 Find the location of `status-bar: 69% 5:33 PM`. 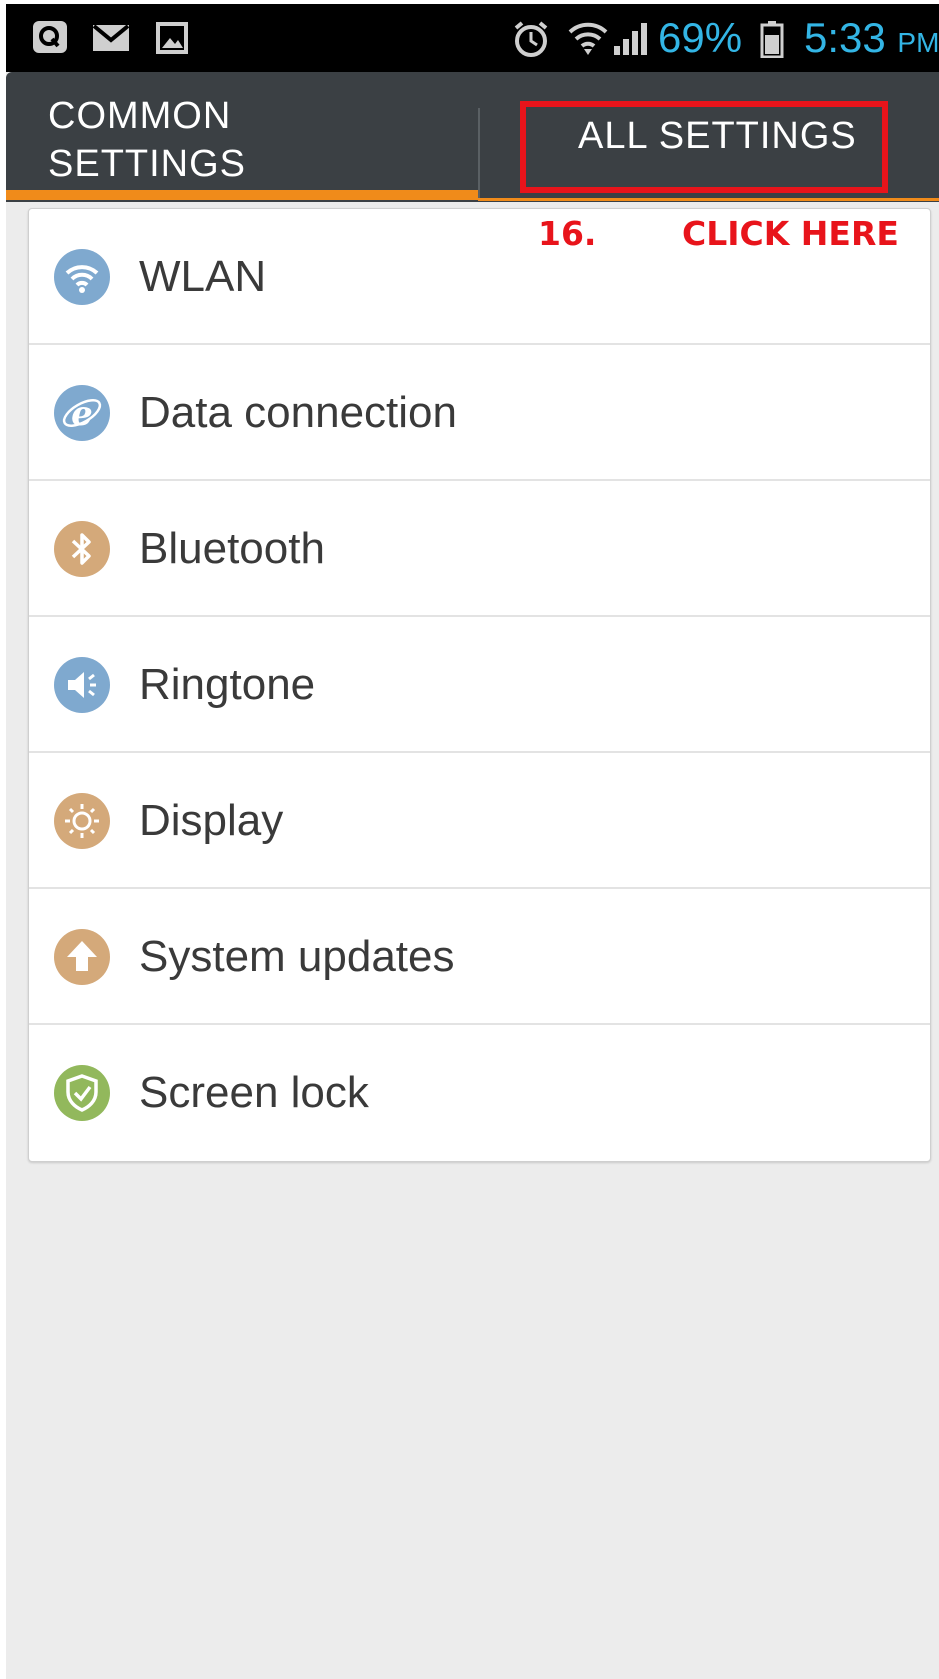

status-bar: 69% 5:33 PM is located at coordinates (472, 38).